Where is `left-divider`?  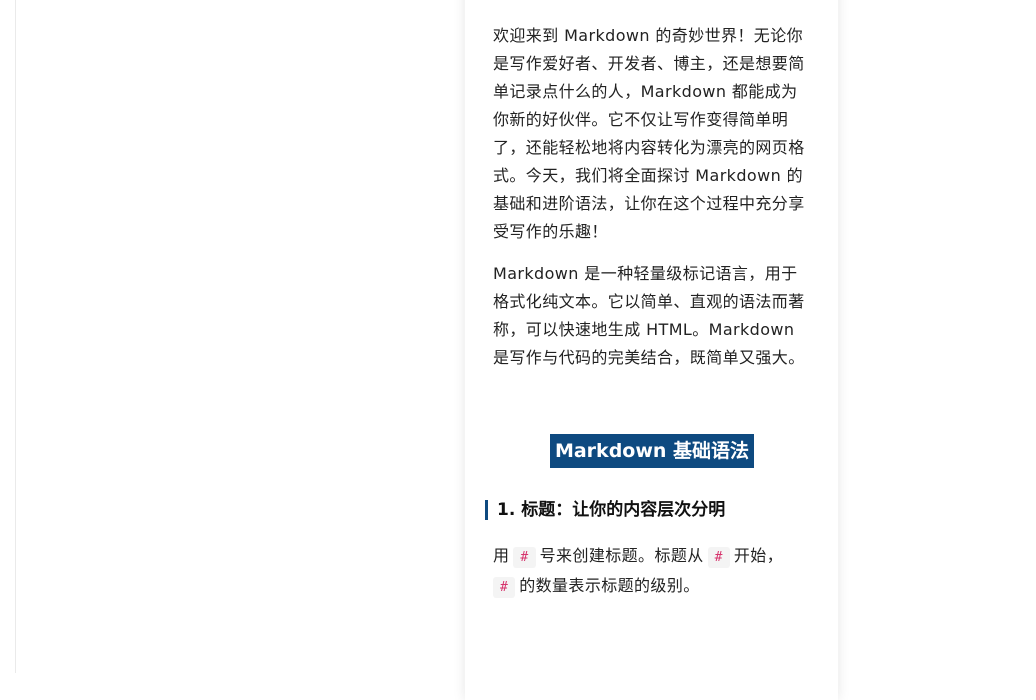 left-divider is located at coordinates (15, 336).